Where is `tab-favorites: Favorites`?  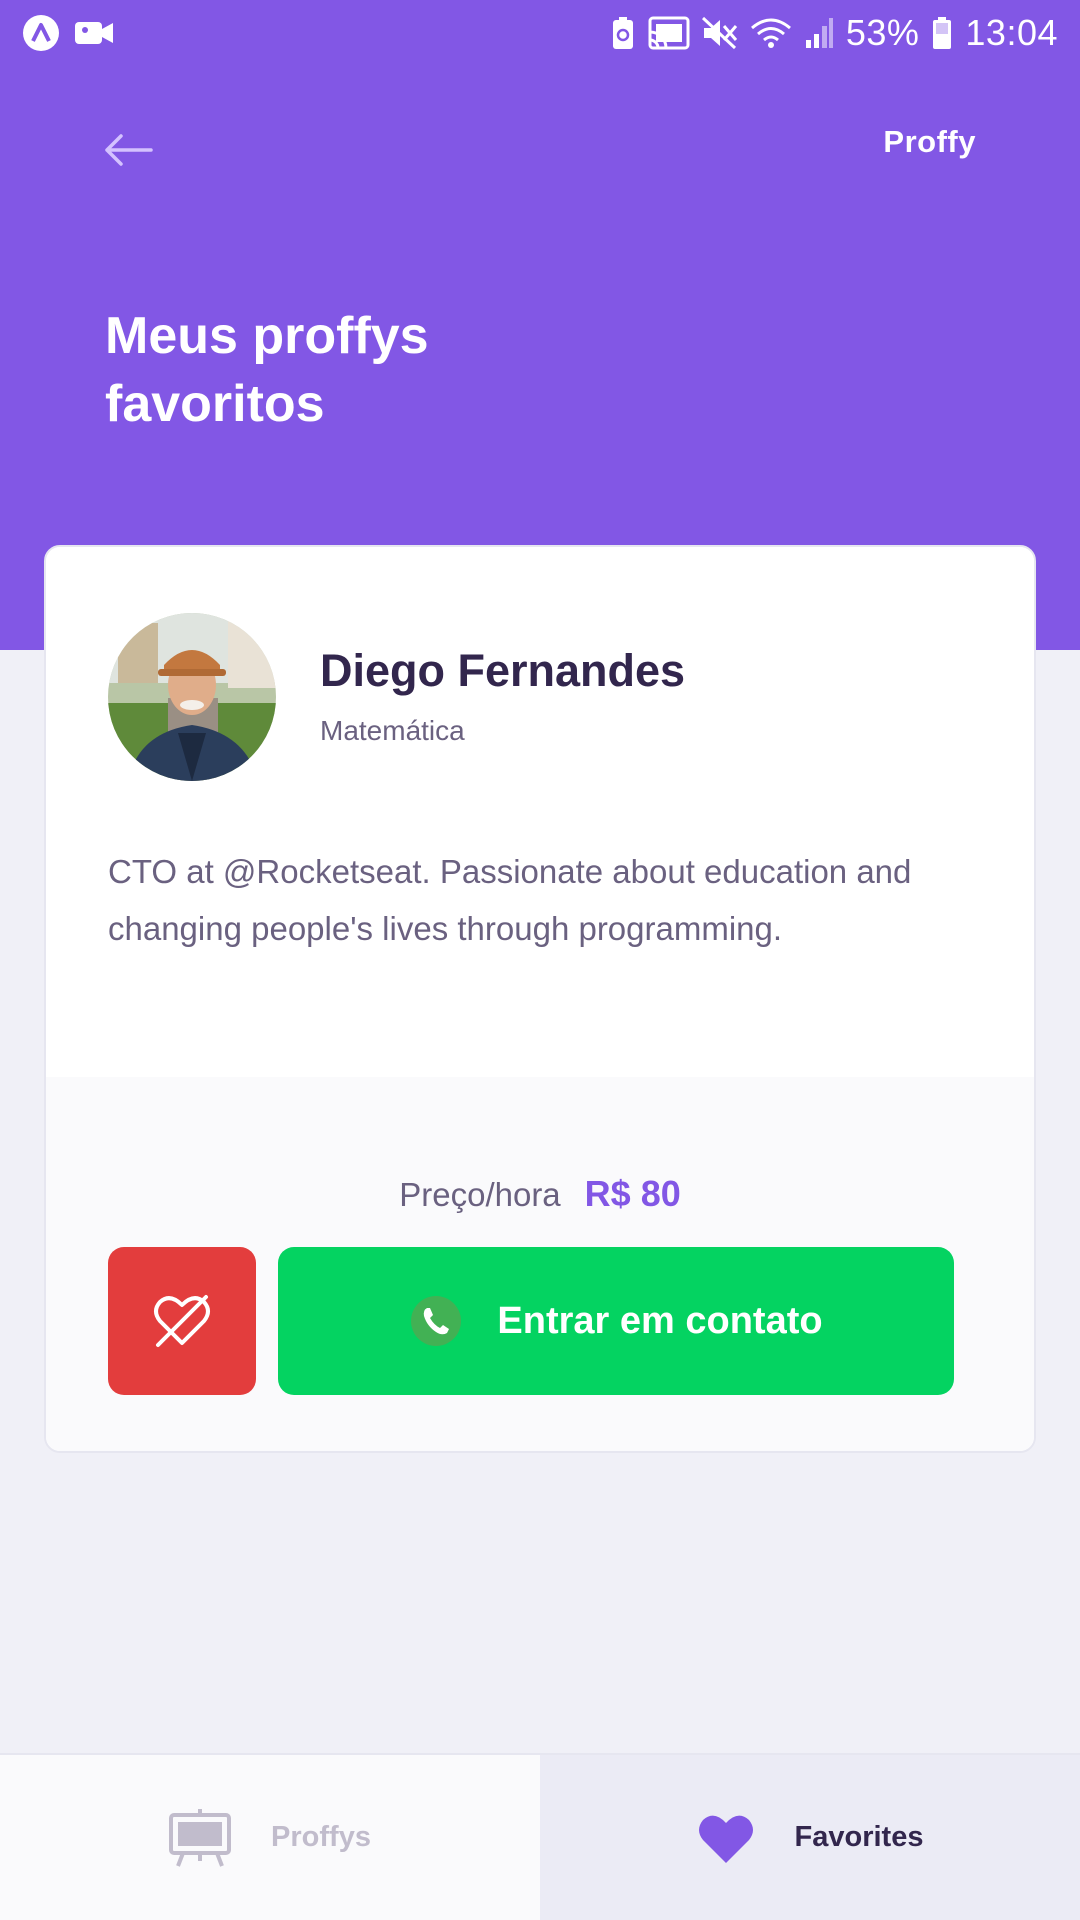
tab-favorites: Favorites is located at coordinates (810, 1837).